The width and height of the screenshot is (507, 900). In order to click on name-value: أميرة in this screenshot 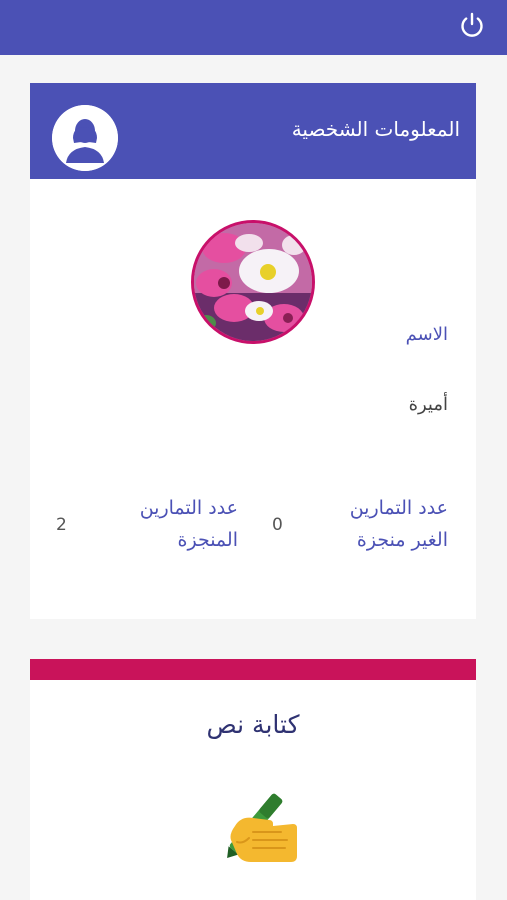, I will do `click(428, 404)`.